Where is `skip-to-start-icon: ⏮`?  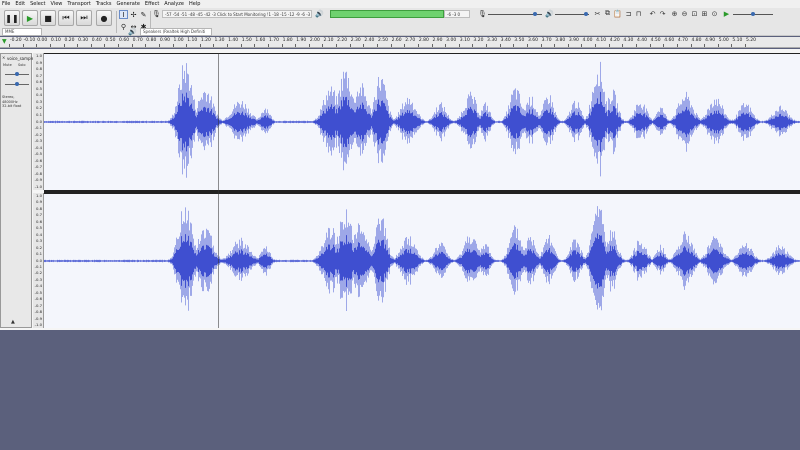
skip-to-start-icon: ⏮ is located at coordinates (66, 17).